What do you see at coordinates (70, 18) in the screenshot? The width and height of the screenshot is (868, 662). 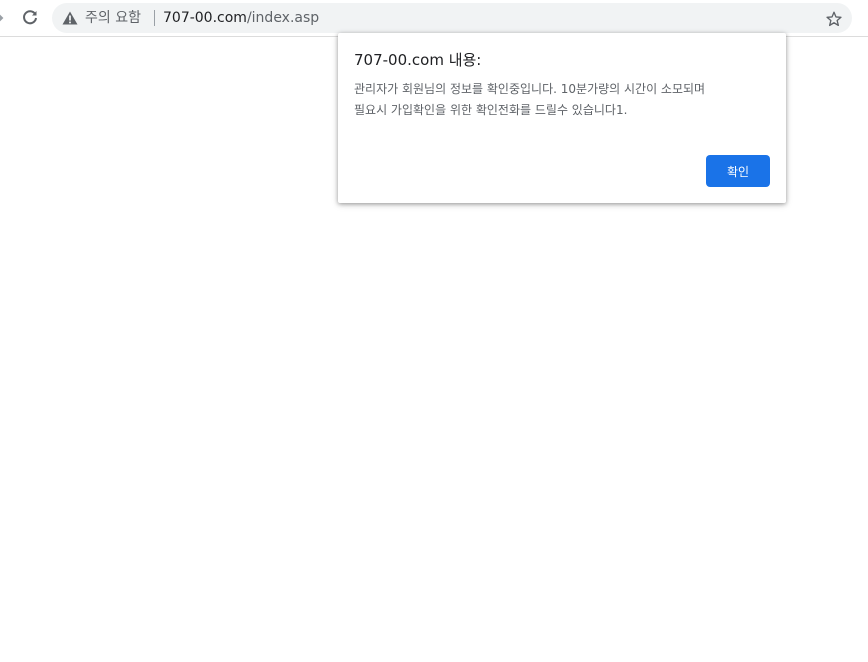 I see `warning-triangle-icon` at bounding box center [70, 18].